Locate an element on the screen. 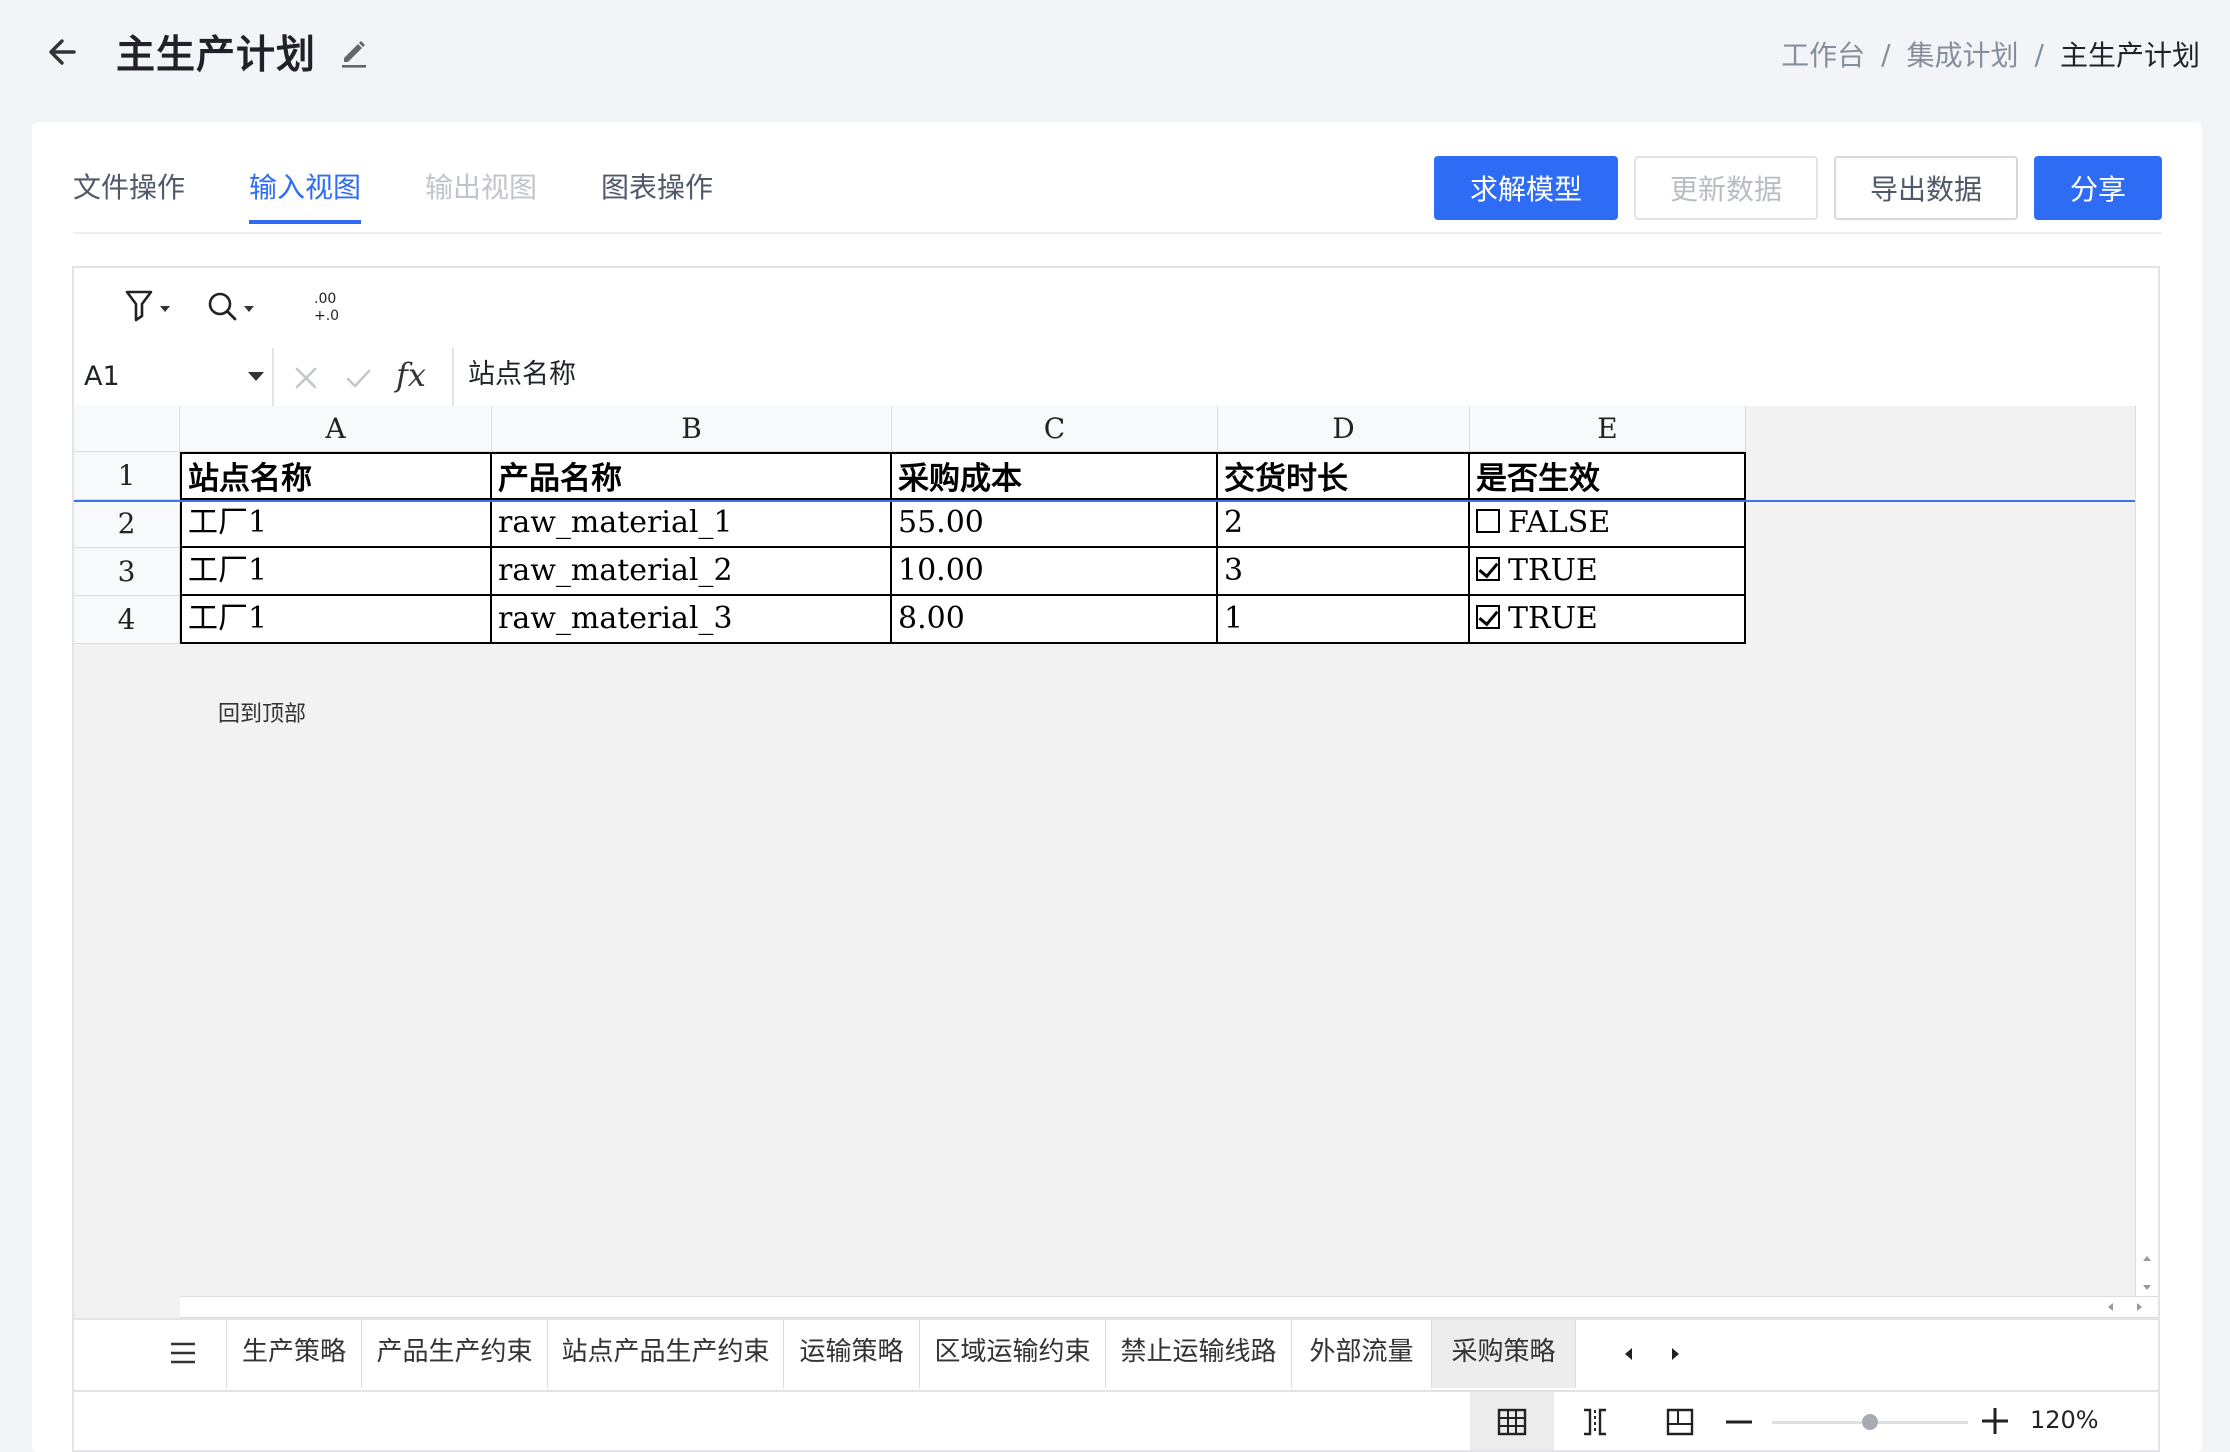 The width and height of the screenshot is (2230, 1452). svg-text: .00 is located at coordinates (325, 299).